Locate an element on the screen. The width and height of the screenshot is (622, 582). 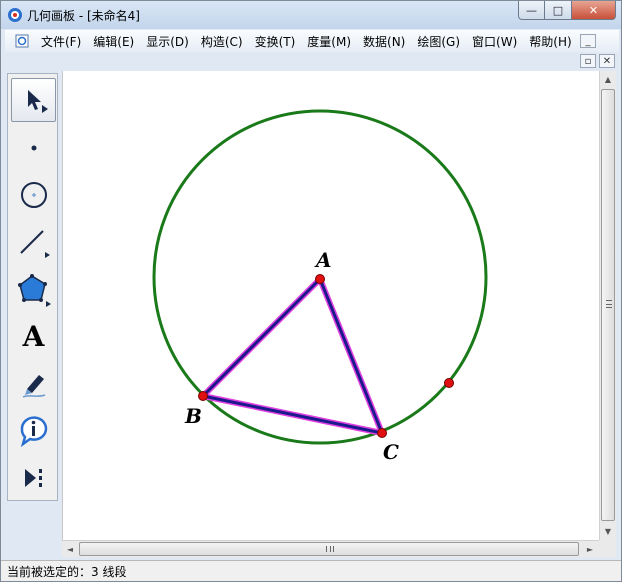
window-title: 几何画板 - [未命名4] is located at coordinates (83, 16).